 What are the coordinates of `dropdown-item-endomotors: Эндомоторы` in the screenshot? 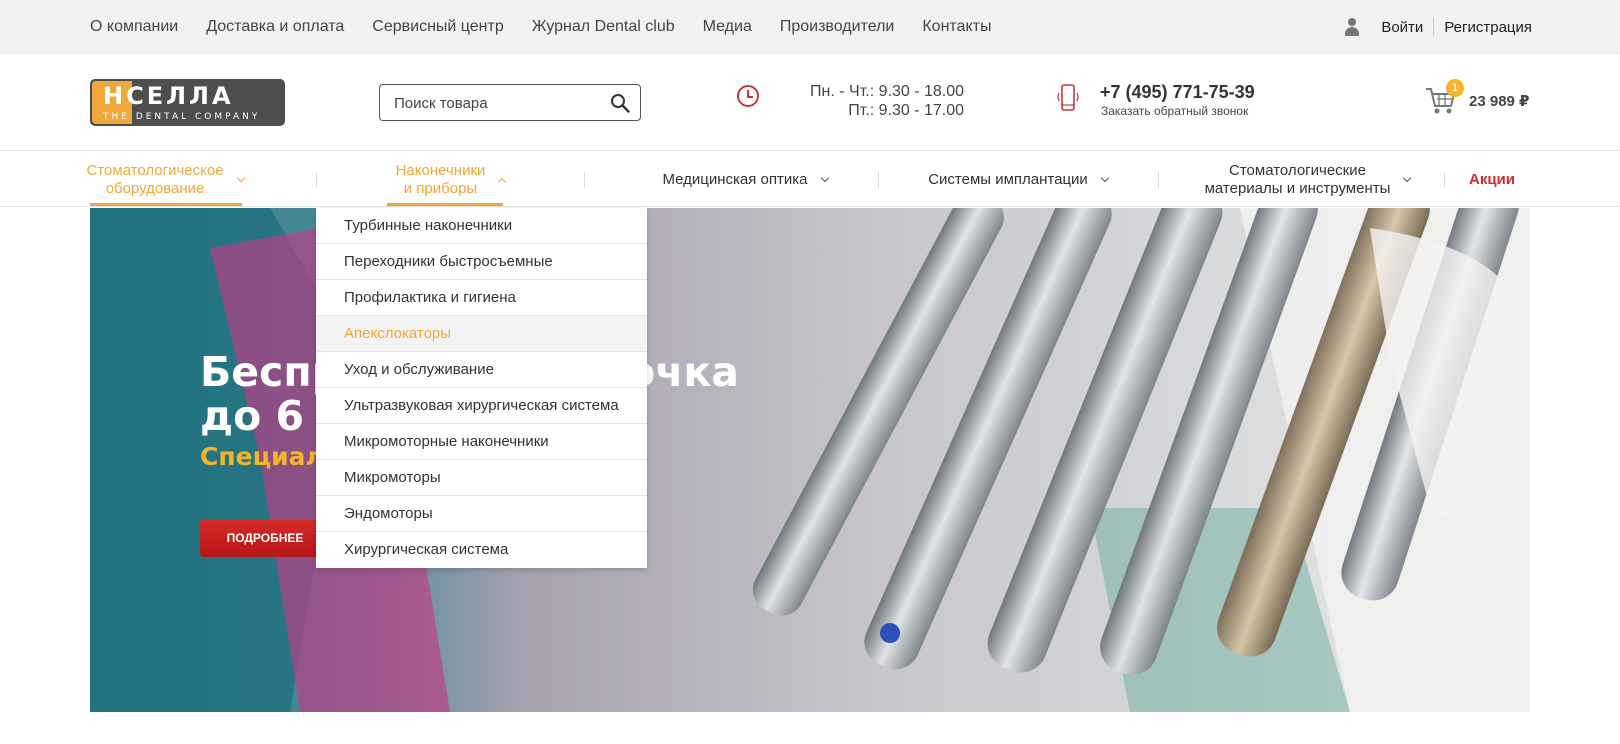 It's located at (481, 514).